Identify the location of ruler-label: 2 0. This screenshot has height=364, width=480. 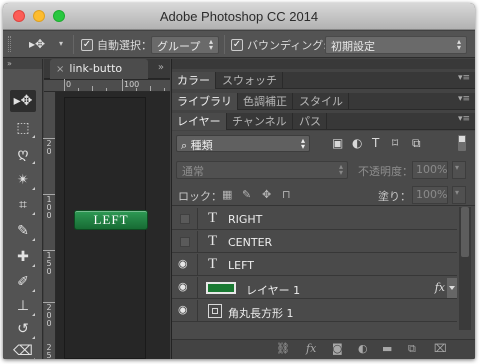
(49, 147).